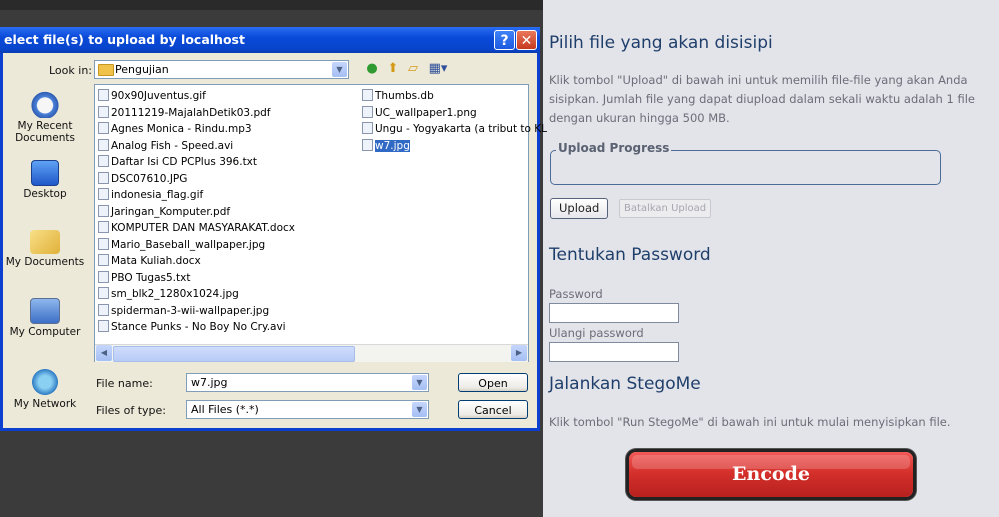  Describe the element at coordinates (171, 211) in the screenshot. I see `file-name: Jaringan_Komputer.pdf` at that location.